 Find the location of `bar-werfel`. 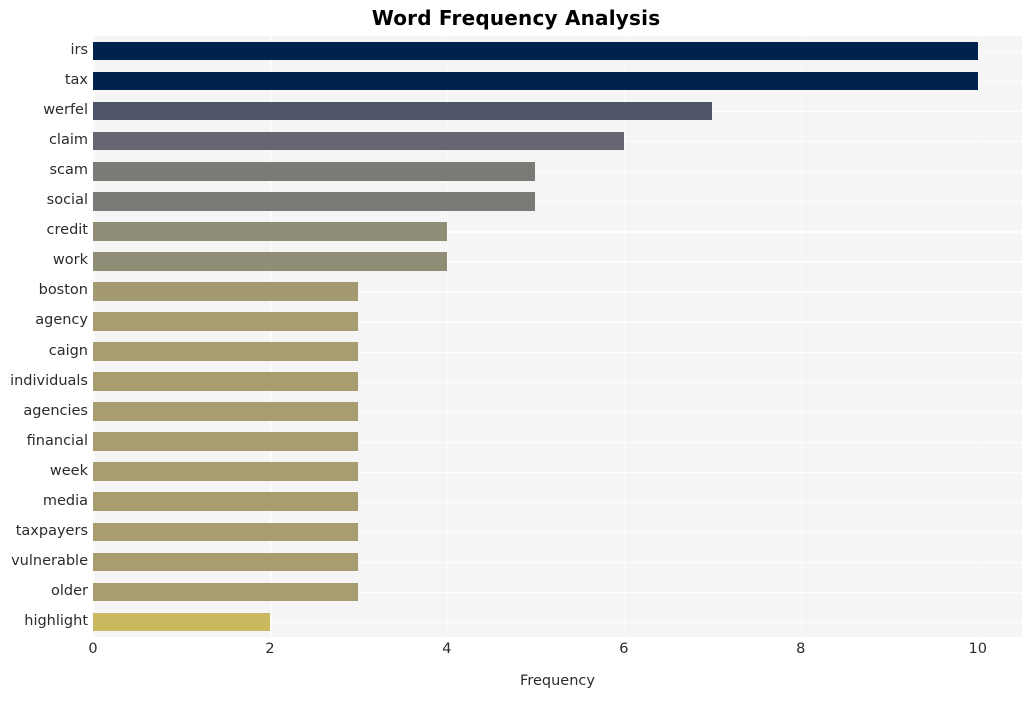

bar-werfel is located at coordinates (403, 111).